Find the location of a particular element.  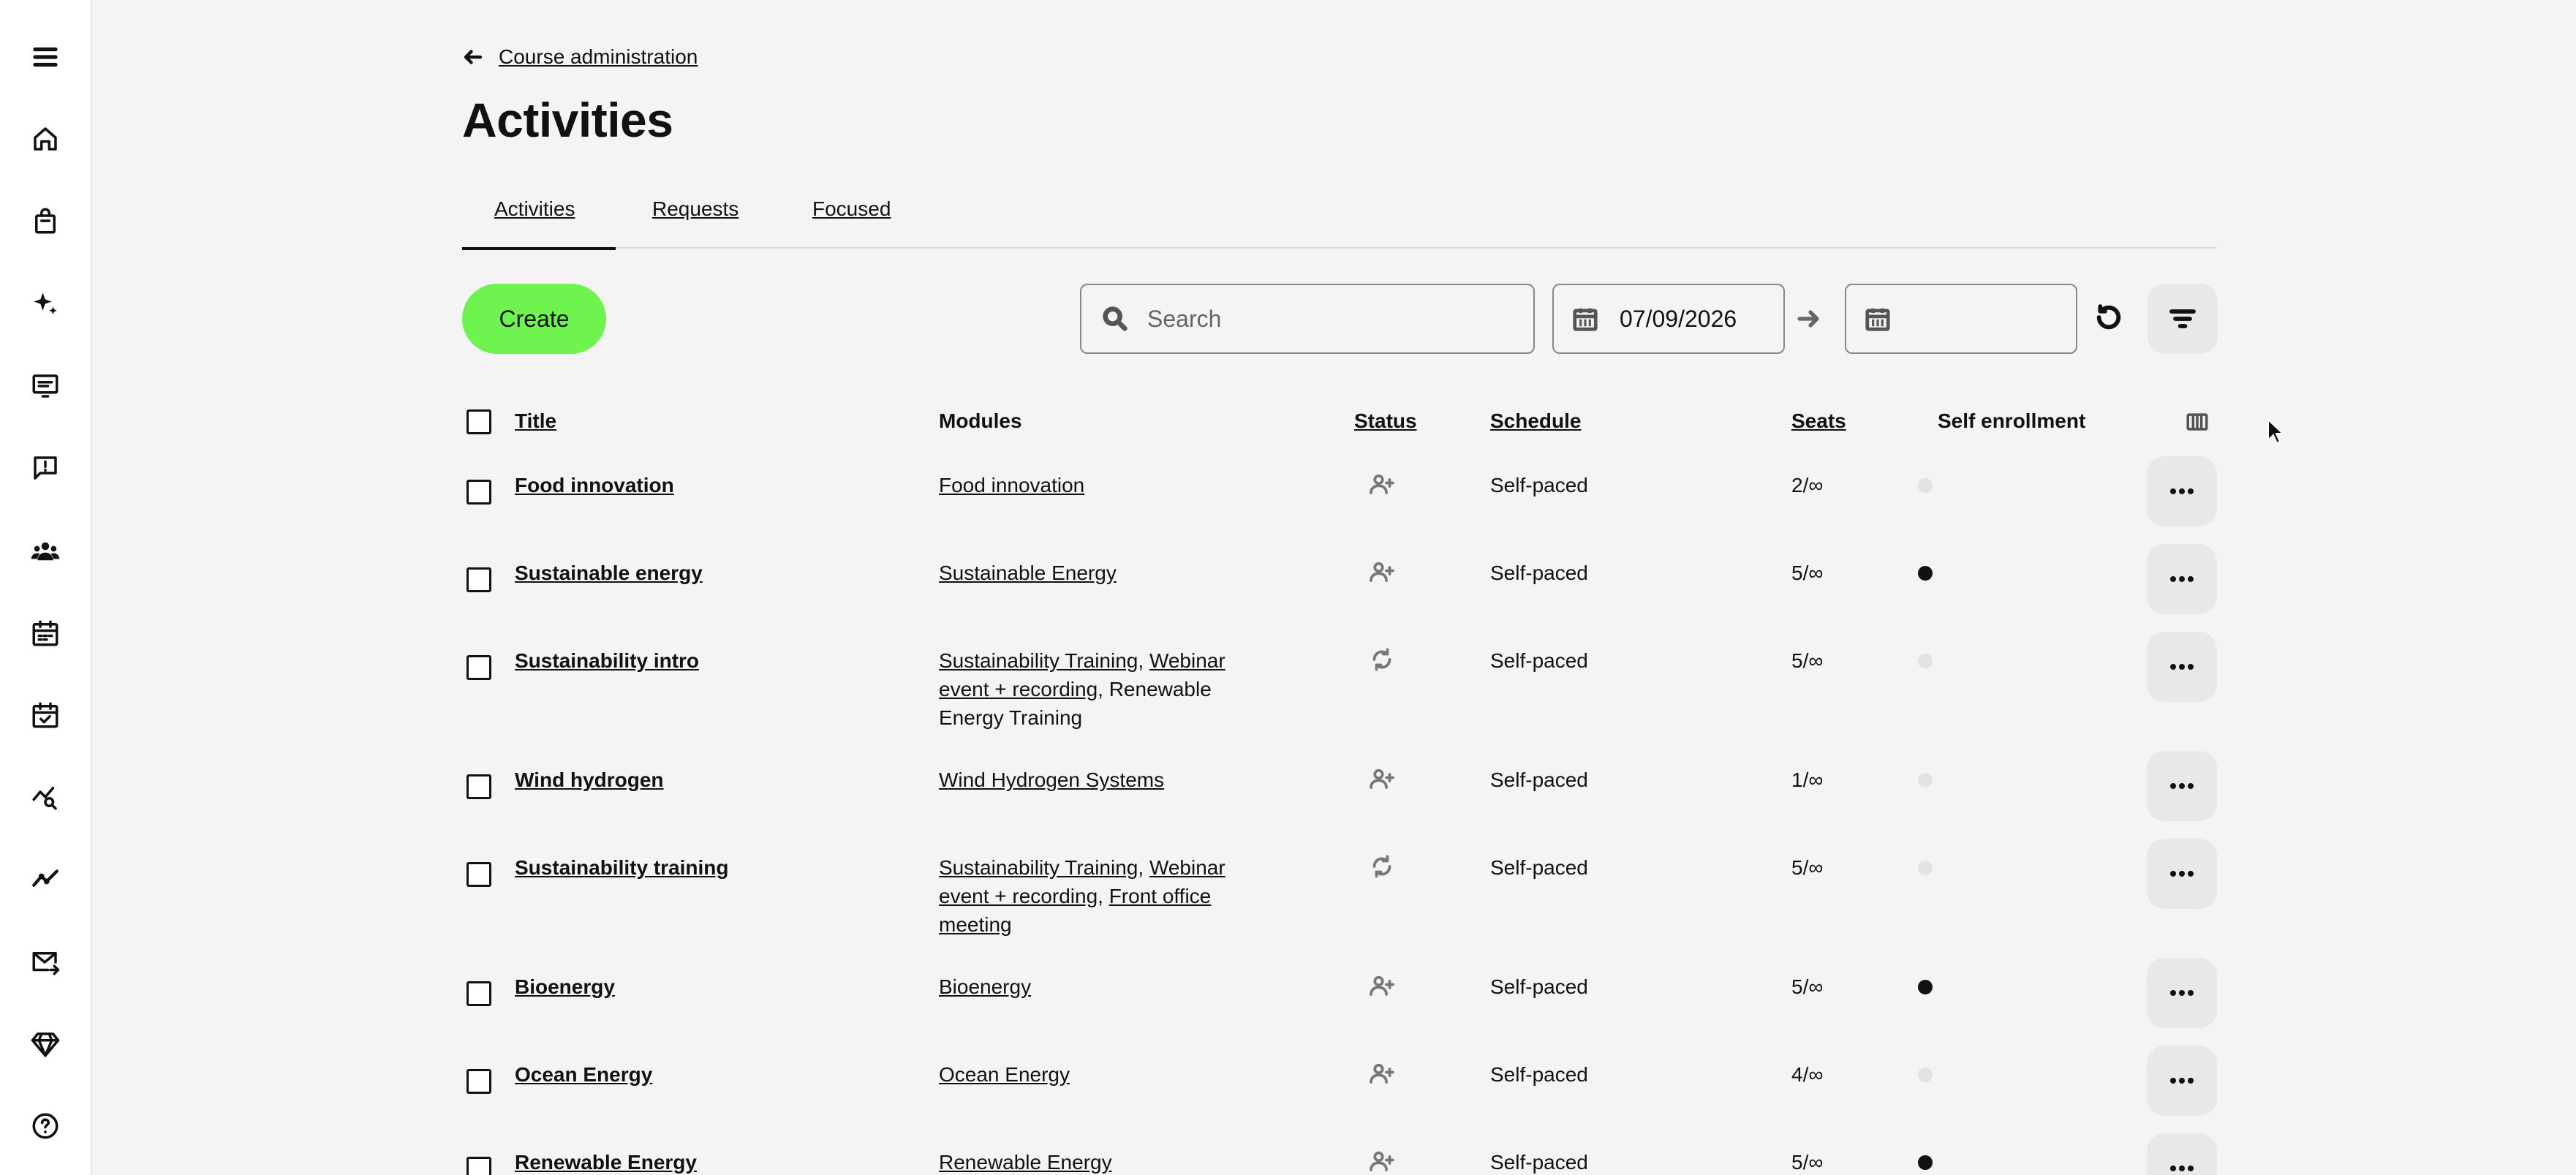

filter-icon is located at coordinates (2182, 318).